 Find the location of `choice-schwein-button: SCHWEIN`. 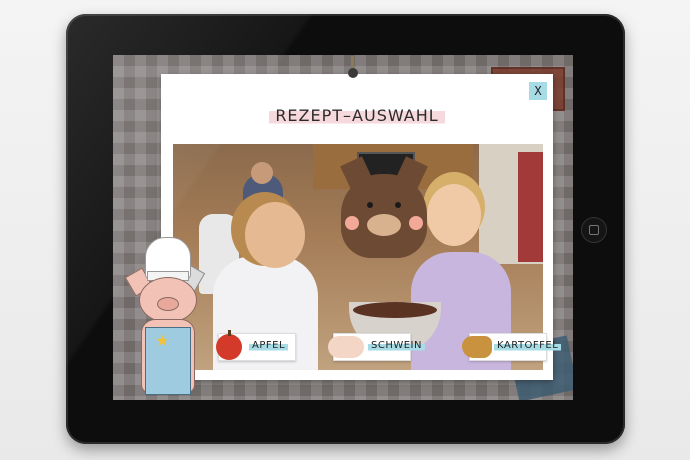

choice-schwein-button: SCHWEIN is located at coordinates (376, 347).